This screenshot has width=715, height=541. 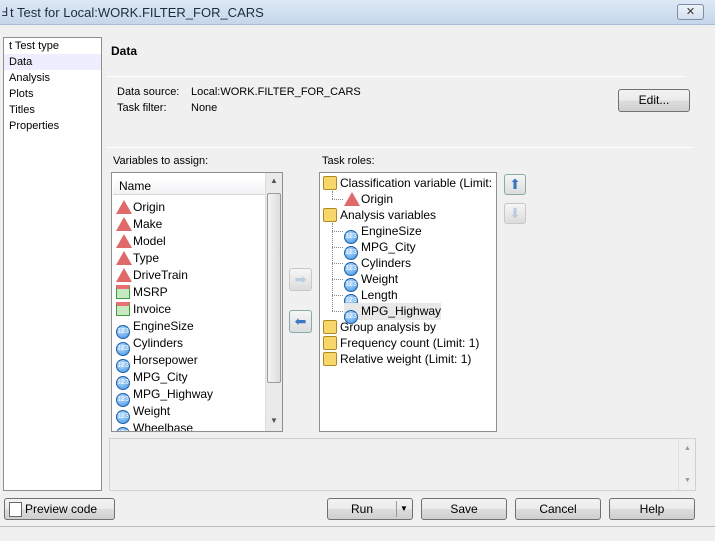 I want to click on variable-item: 123Wheelbase, so click(x=155, y=426).